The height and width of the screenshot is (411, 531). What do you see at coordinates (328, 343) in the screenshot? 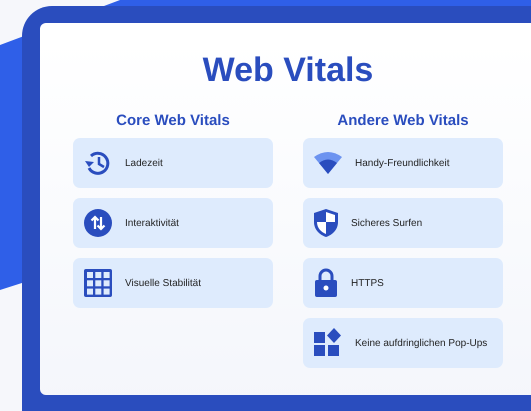
I see `widgets-icon` at bounding box center [328, 343].